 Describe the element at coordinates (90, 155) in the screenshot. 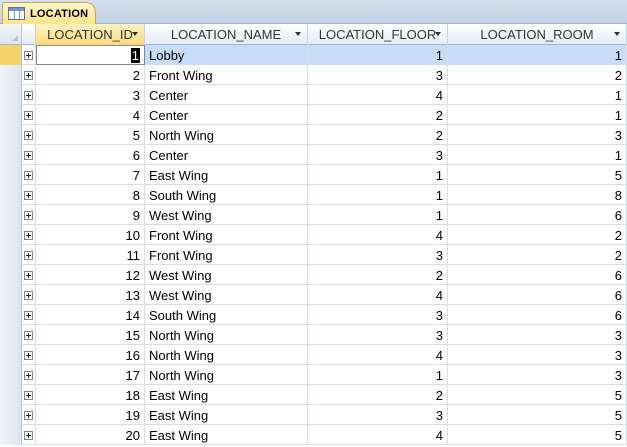

I see `cell-location-id: 6` at that location.